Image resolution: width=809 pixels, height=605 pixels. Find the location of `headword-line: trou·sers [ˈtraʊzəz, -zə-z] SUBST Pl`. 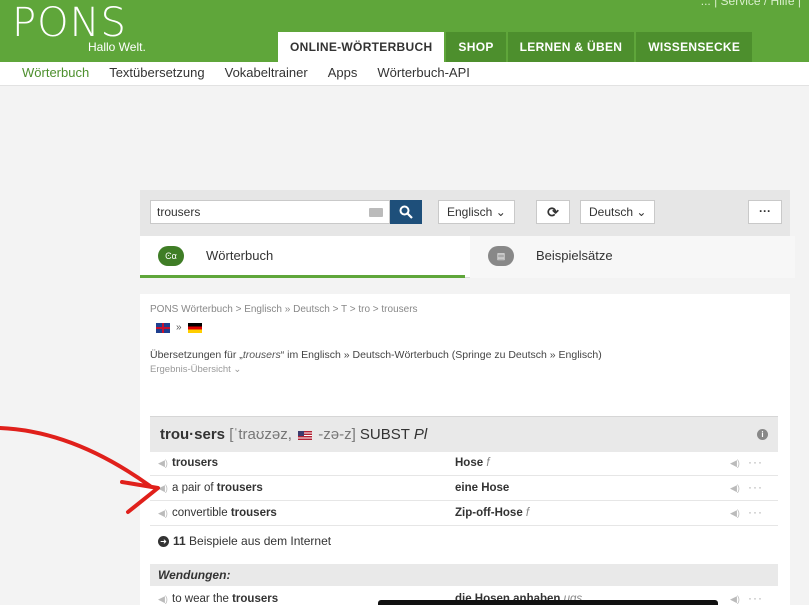

headword-line: trou·sers [ˈtraʊzəz, -zə-z] SUBST Pl is located at coordinates (293, 434).